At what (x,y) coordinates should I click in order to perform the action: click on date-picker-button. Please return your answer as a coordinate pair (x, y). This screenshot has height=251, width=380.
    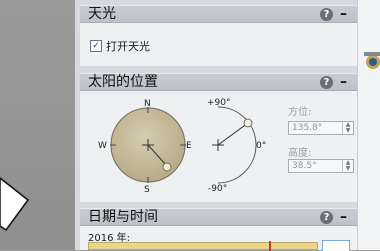
    Looking at the image, I should click on (336, 245).